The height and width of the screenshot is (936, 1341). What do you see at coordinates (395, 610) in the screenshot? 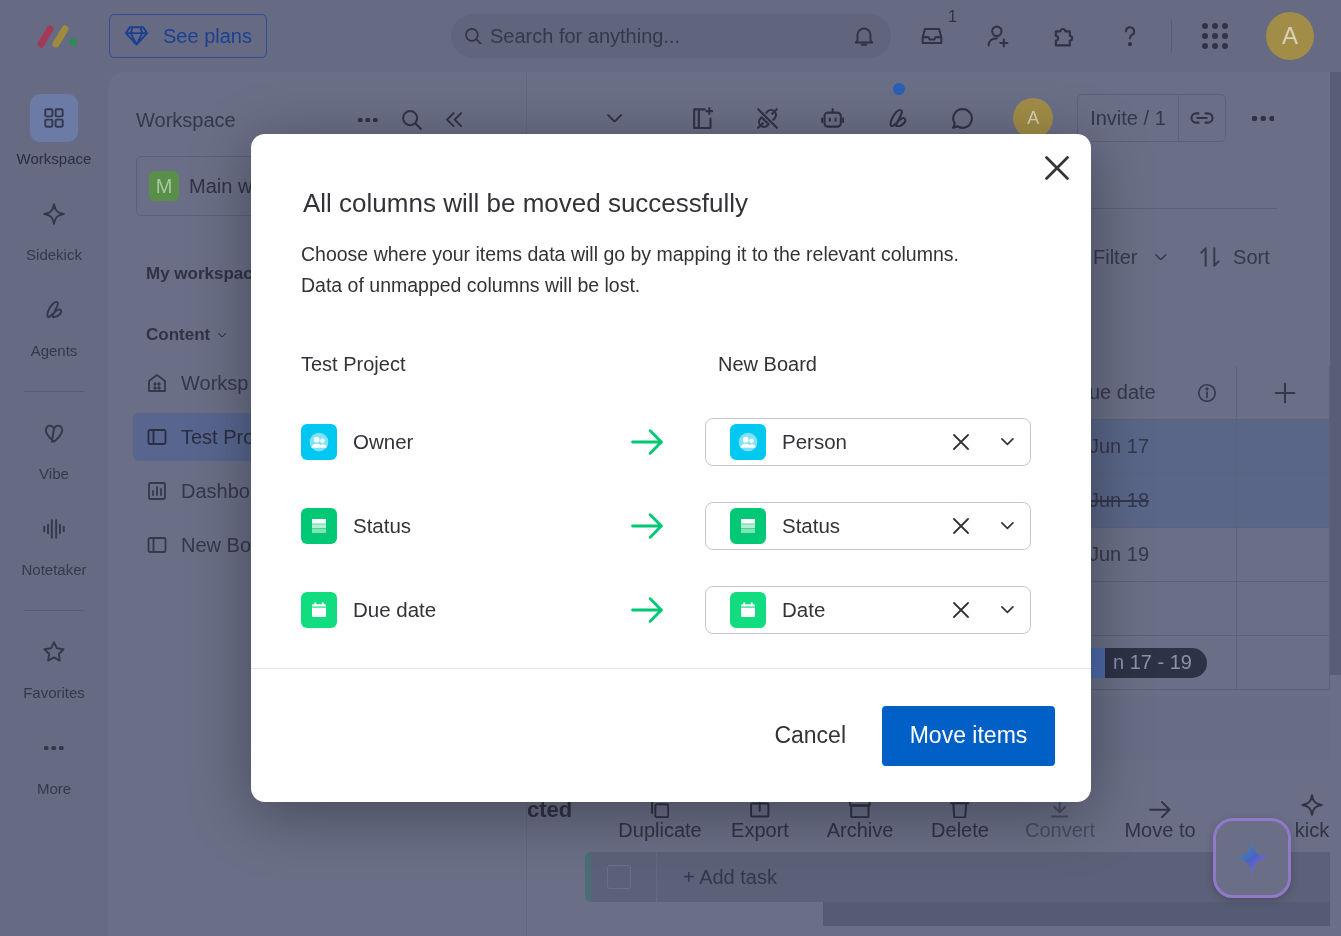
I see `column-name: Due date` at bounding box center [395, 610].